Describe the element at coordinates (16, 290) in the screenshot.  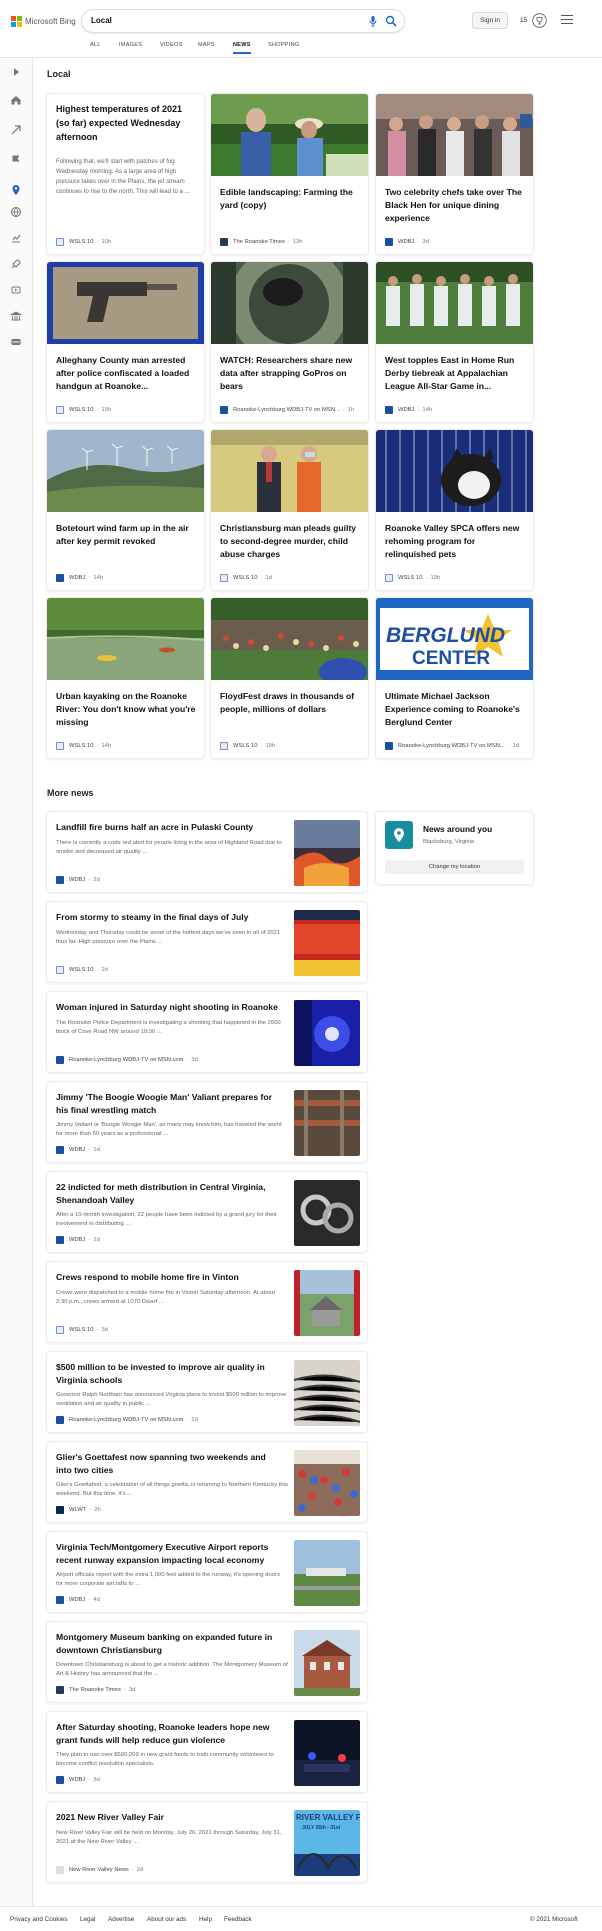
I see `entertainment-icon` at that location.